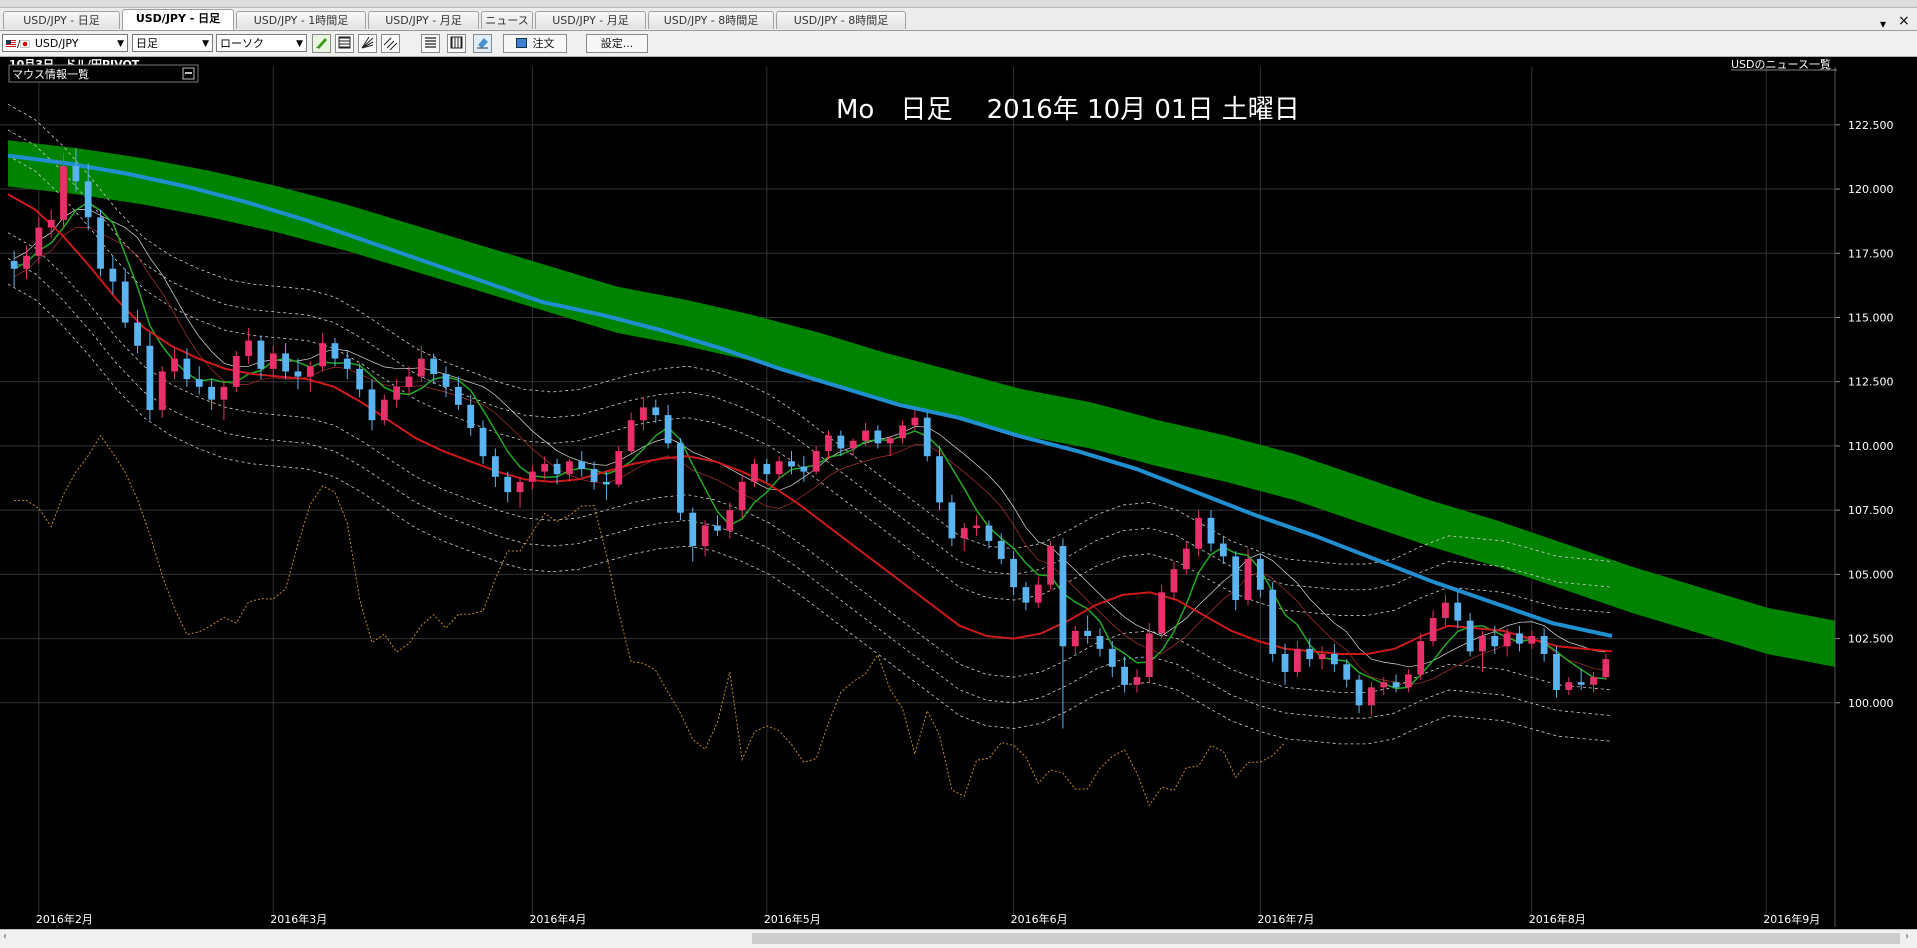 The image size is (1917, 948). What do you see at coordinates (507, 20) in the screenshot?
I see `tab-news: ニュース` at bounding box center [507, 20].